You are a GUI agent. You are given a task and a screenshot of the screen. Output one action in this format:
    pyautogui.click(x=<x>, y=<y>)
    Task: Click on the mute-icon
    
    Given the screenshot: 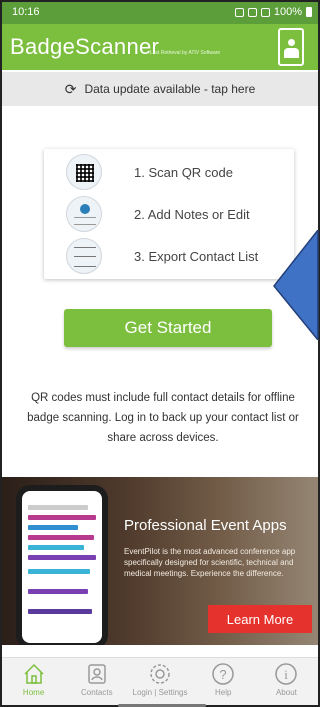 What is the action you would take?
    pyautogui.click(x=252, y=12)
    